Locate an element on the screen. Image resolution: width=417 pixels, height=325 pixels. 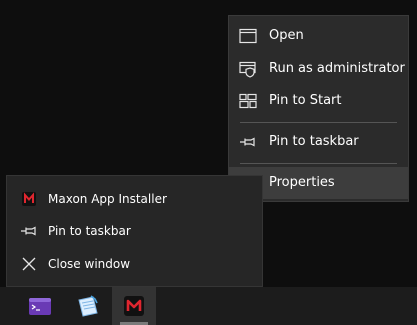
jump-item-label: Pin to taskbar is located at coordinates (89, 231).